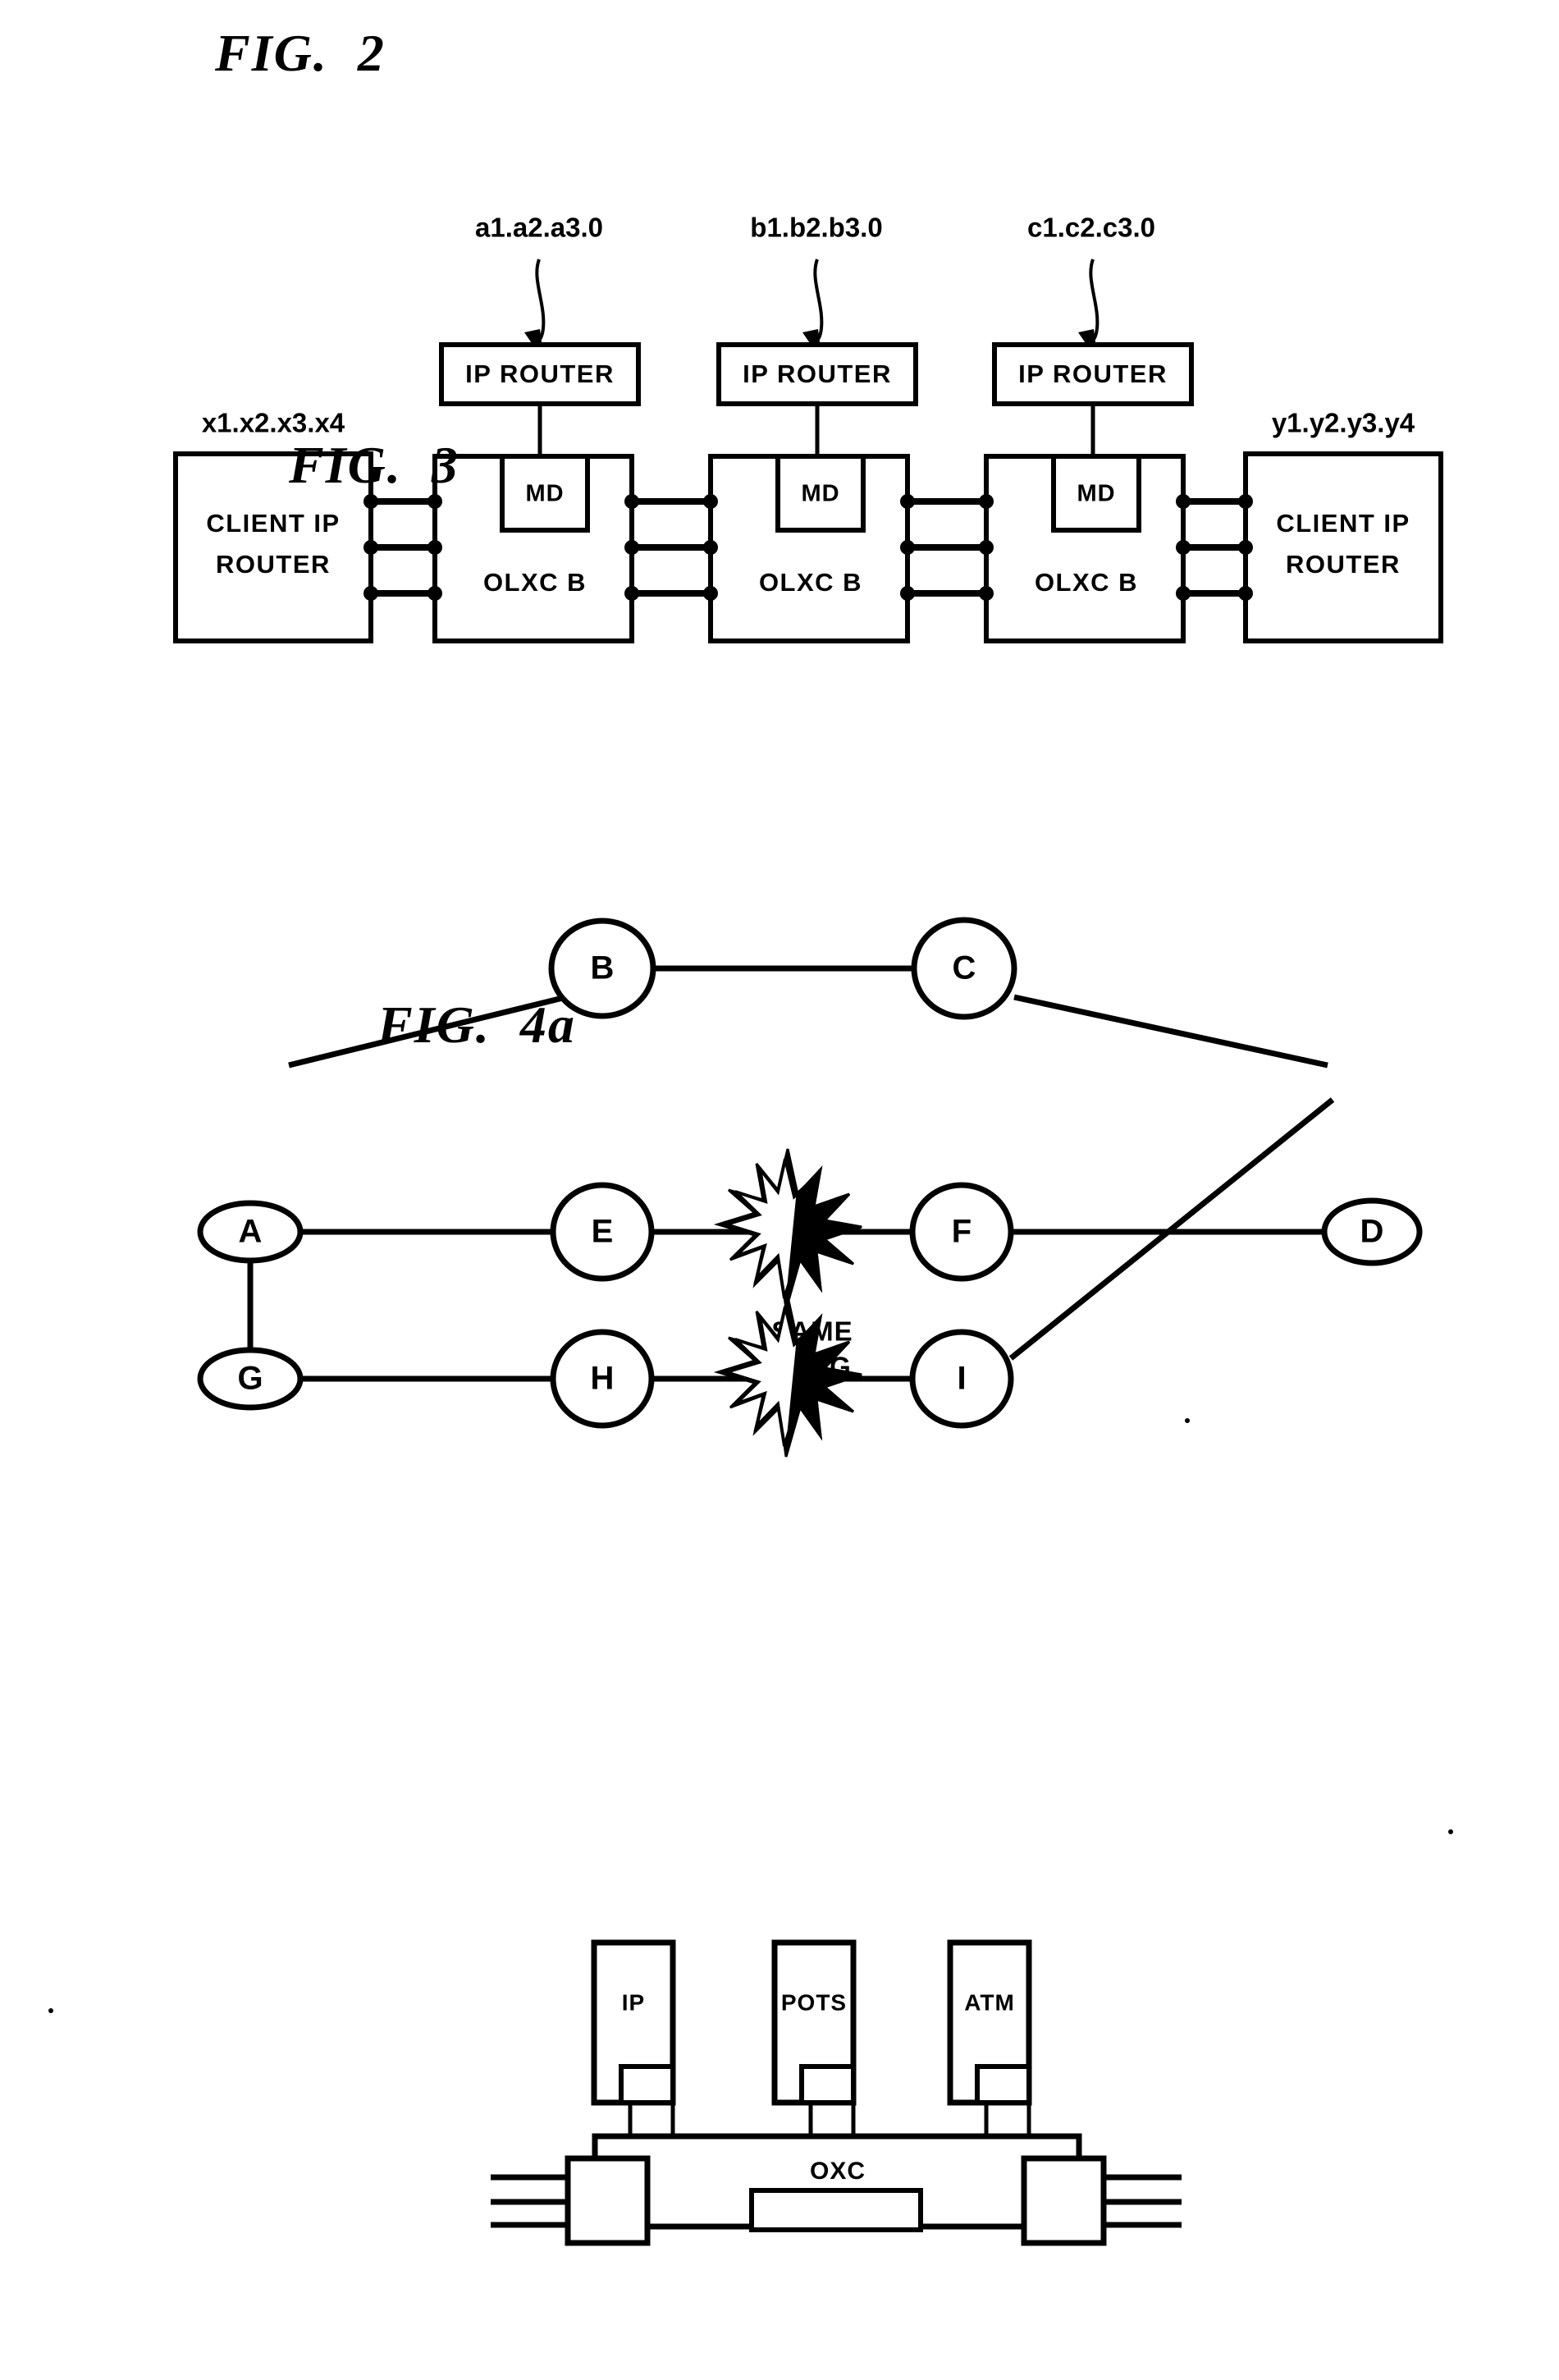  What do you see at coordinates (750, 1921) in the screenshot?
I see `scan-artifacts` at bounding box center [750, 1921].